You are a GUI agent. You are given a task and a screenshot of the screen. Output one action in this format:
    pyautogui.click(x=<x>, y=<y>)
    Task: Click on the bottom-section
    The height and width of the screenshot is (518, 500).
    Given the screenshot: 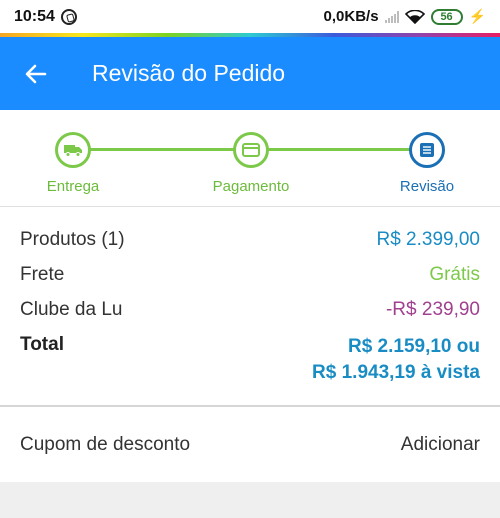 What is the action you would take?
    pyautogui.click(x=250, y=500)
    